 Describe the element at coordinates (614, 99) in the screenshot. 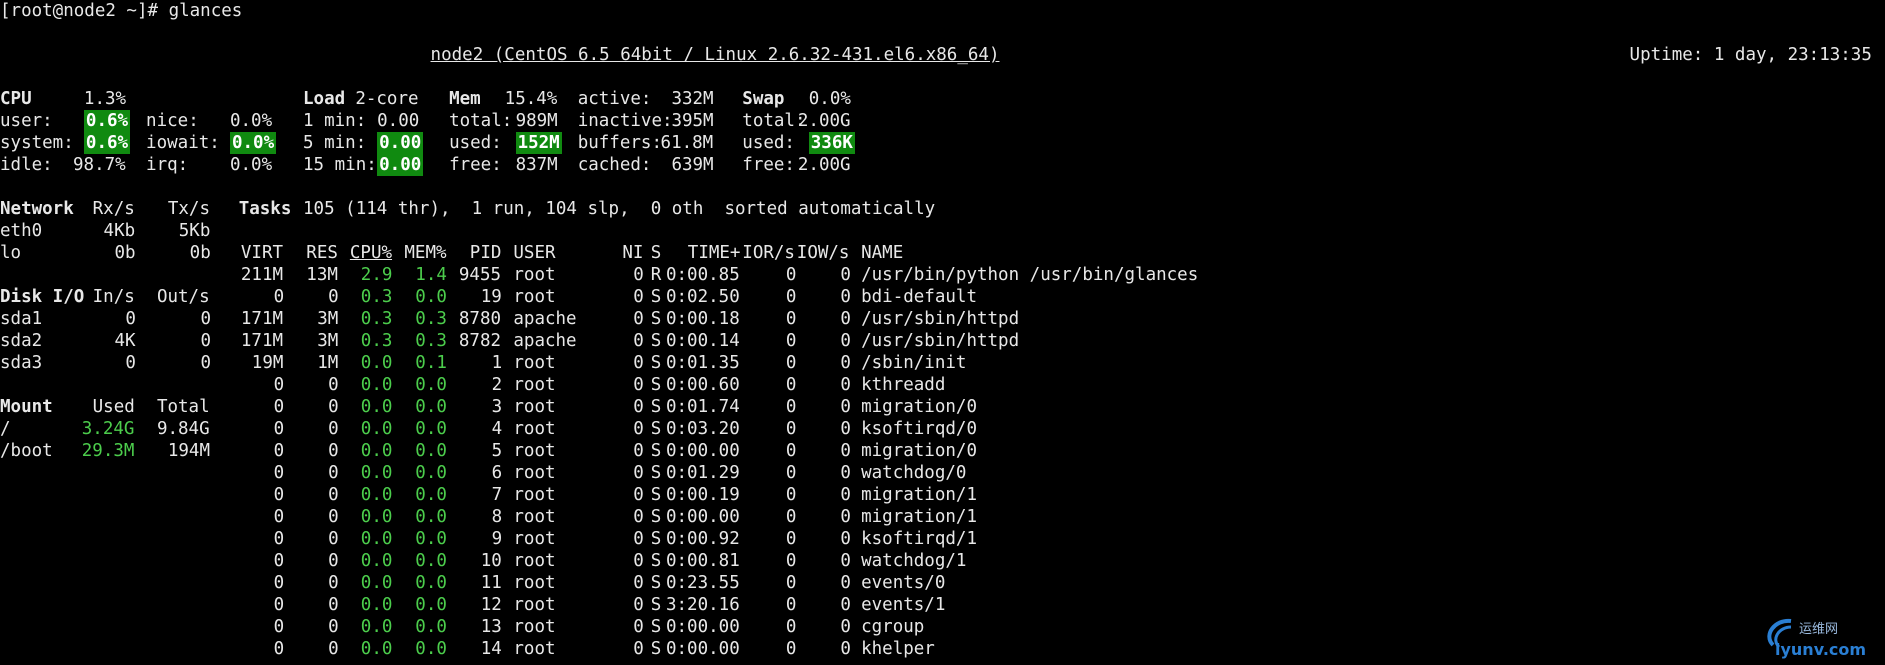

I see `mem-stat-label: active:` at that location.